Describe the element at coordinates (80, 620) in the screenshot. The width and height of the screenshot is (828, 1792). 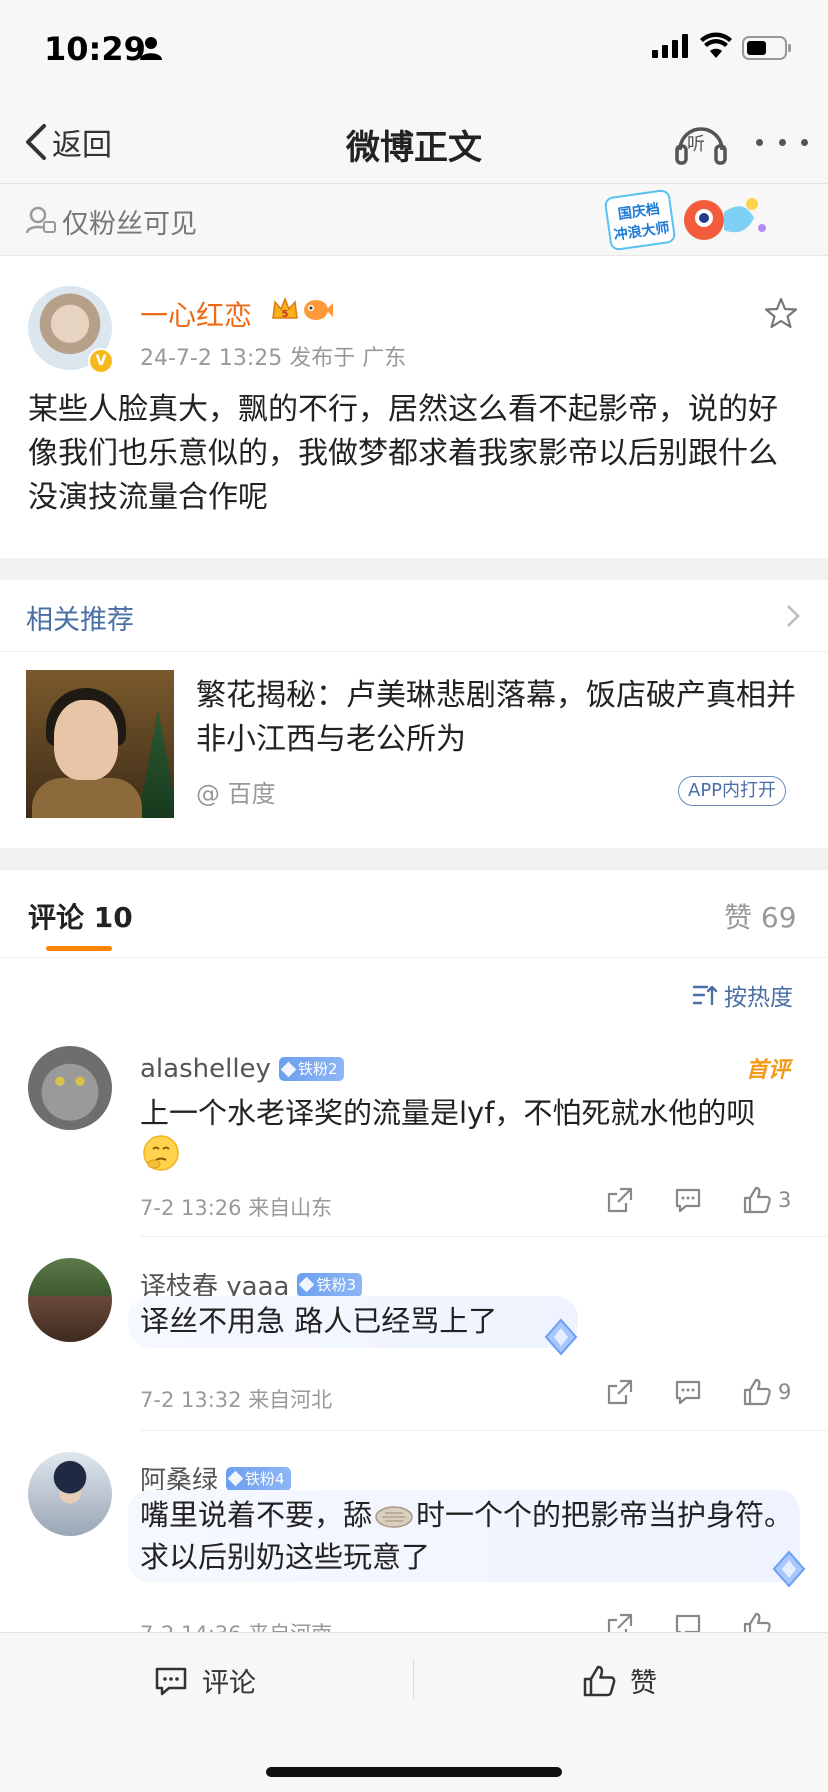
I see `related-recommend-title: 相关推荐` at that location.